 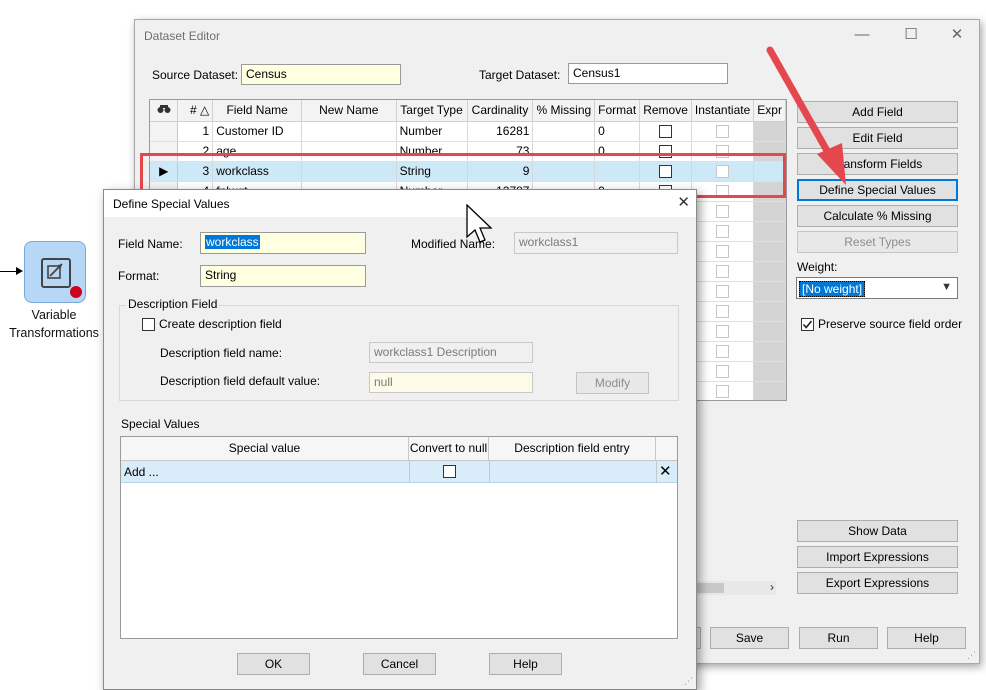 I want to click on format-label: Format:, so click(x=139, y=276).